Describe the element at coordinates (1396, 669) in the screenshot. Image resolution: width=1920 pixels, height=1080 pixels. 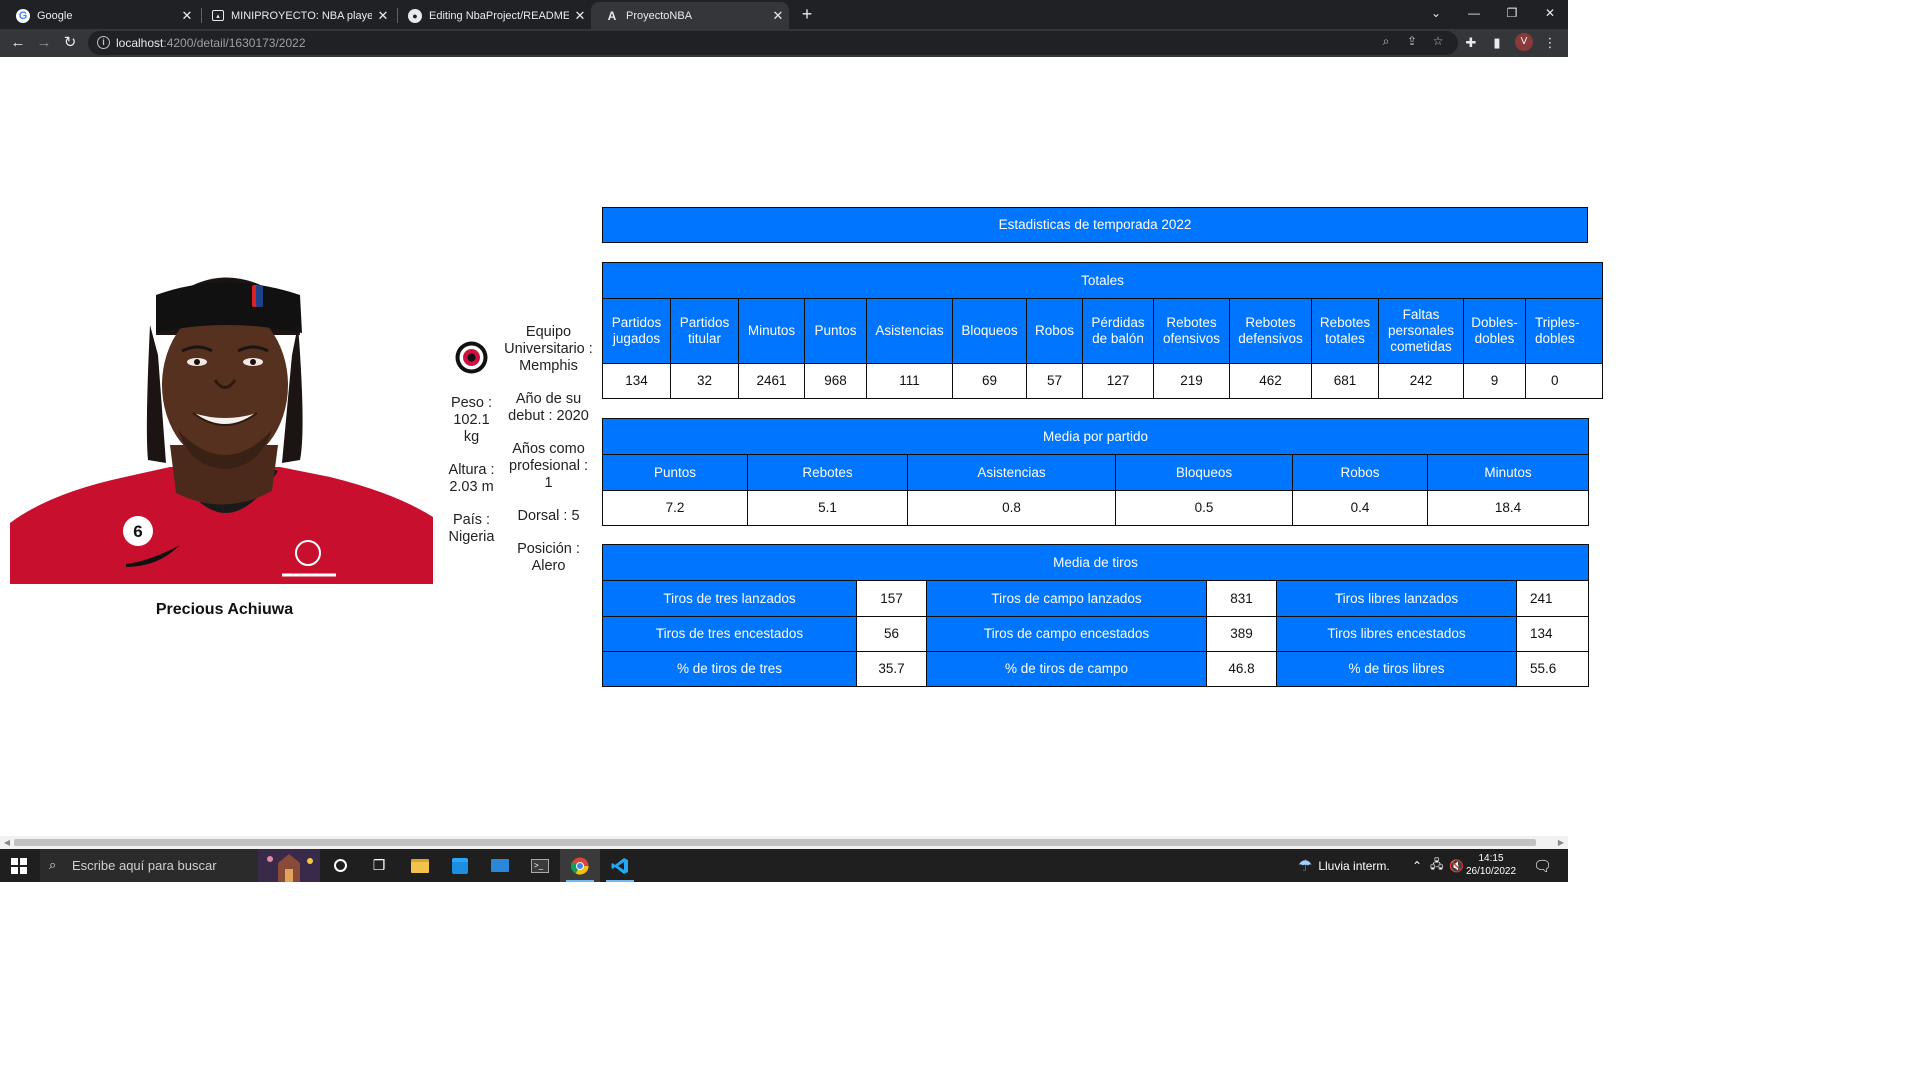
I see `shooting-label: % de tiros libres` at that location.